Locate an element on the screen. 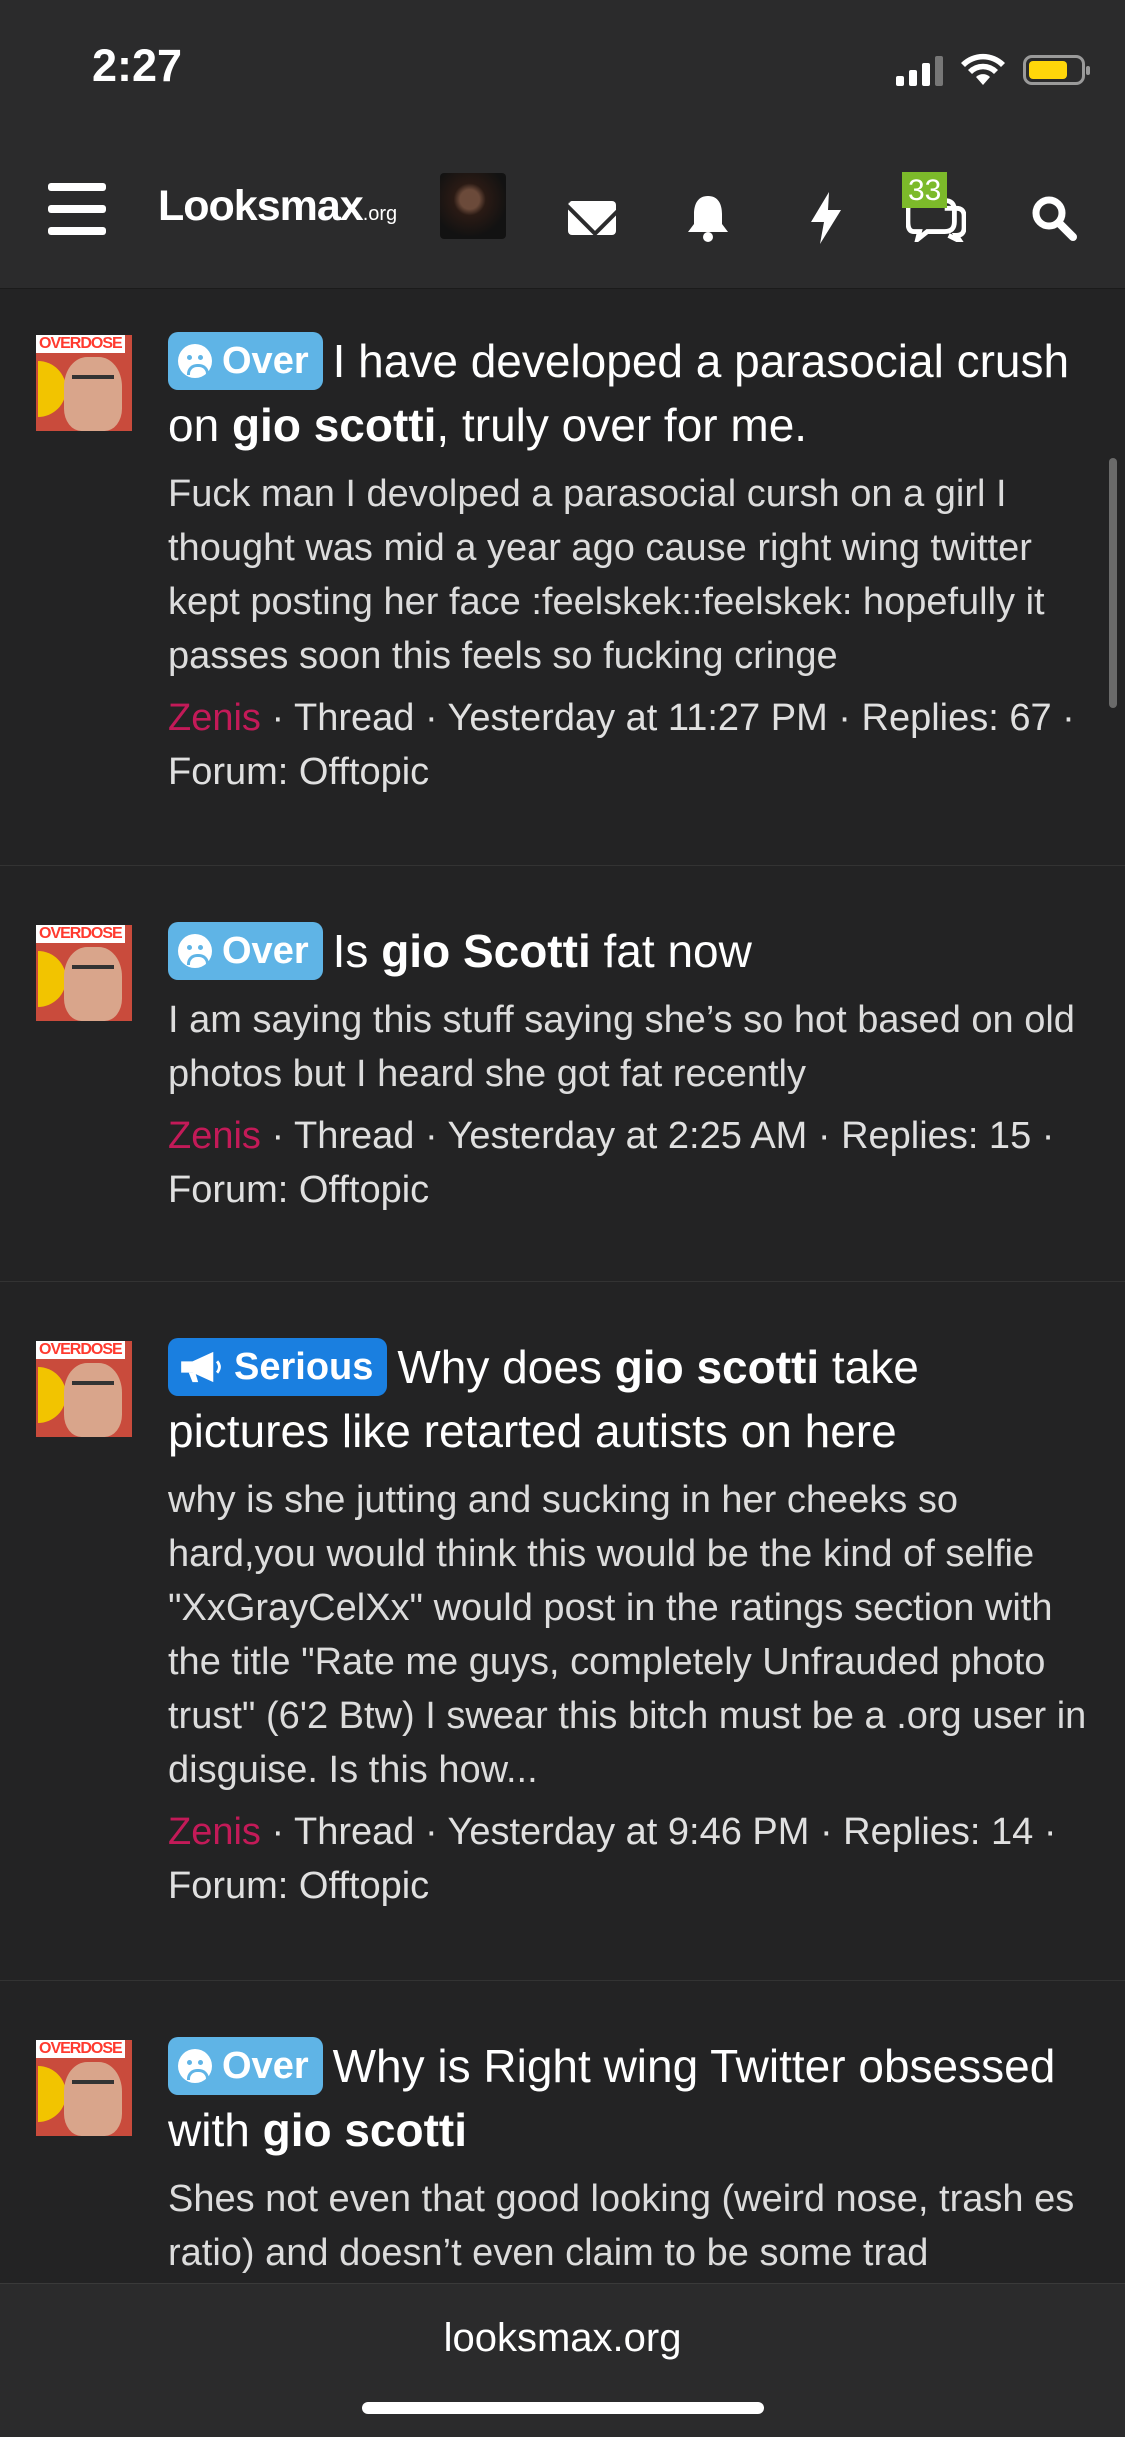 This screenshot has width=1125, height=2437. megaphone-icon is located at coordinates (201, 1367).